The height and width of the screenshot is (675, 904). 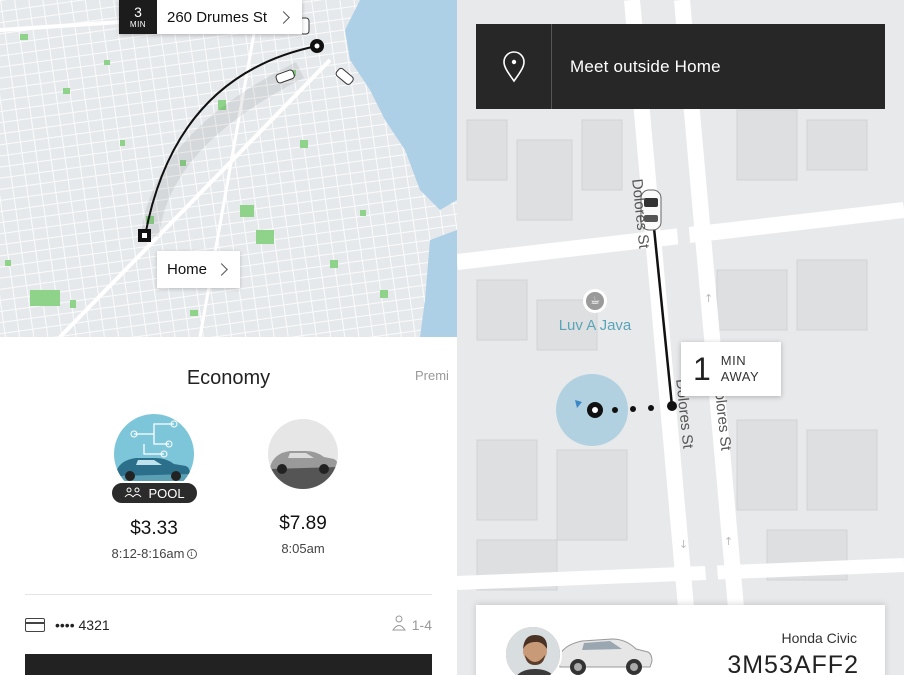 I want to click on uberx-time: 8:05am, so click(x=303, y=548).